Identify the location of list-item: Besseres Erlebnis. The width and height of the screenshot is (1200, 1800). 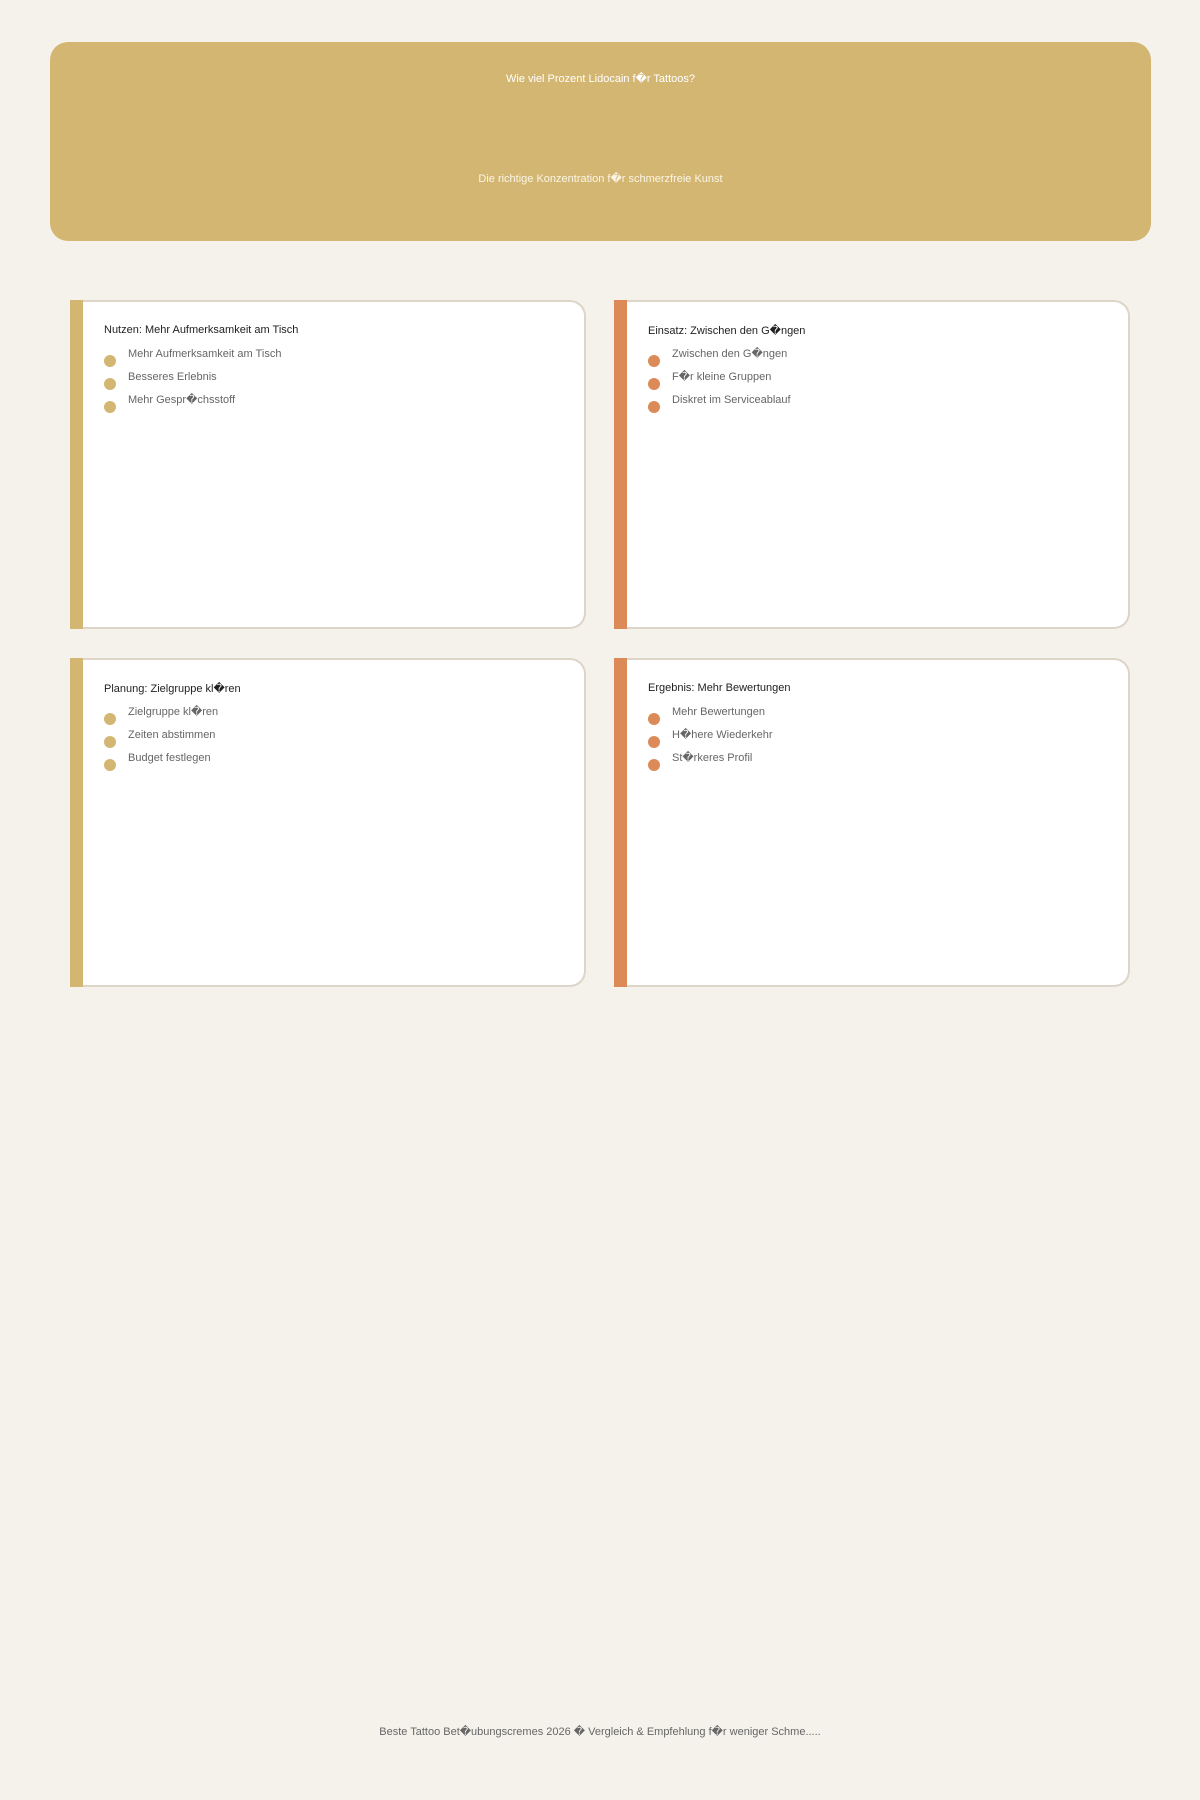
(192, 382).